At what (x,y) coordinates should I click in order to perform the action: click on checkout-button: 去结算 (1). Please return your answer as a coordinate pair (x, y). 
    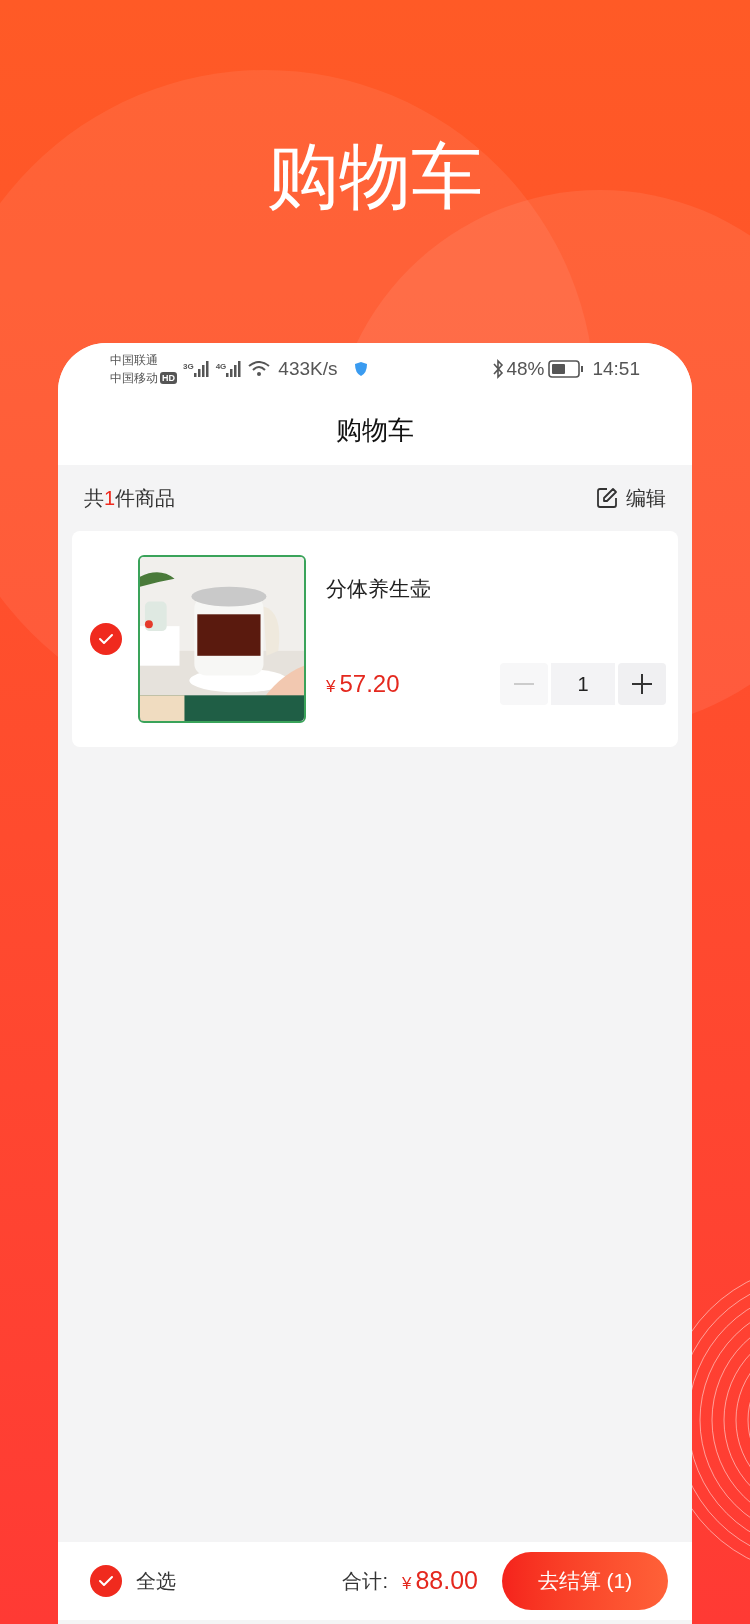
    Looking at the image, I should click on (585, 1581).